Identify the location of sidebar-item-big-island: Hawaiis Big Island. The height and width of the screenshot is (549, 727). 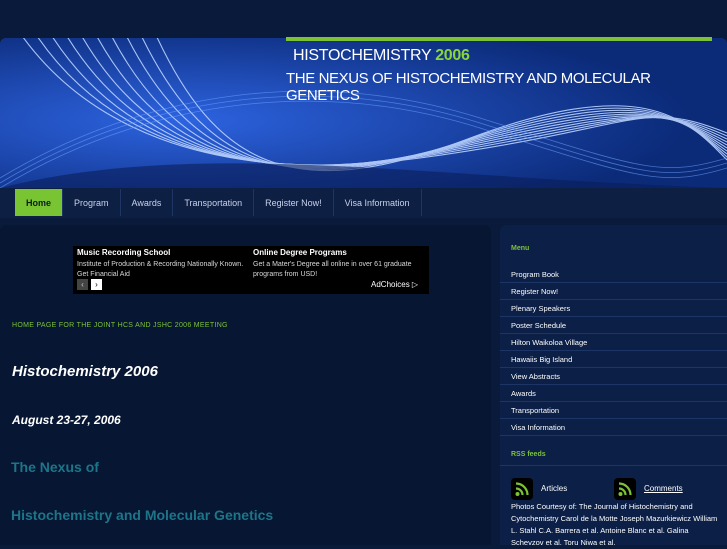
(613, 359).